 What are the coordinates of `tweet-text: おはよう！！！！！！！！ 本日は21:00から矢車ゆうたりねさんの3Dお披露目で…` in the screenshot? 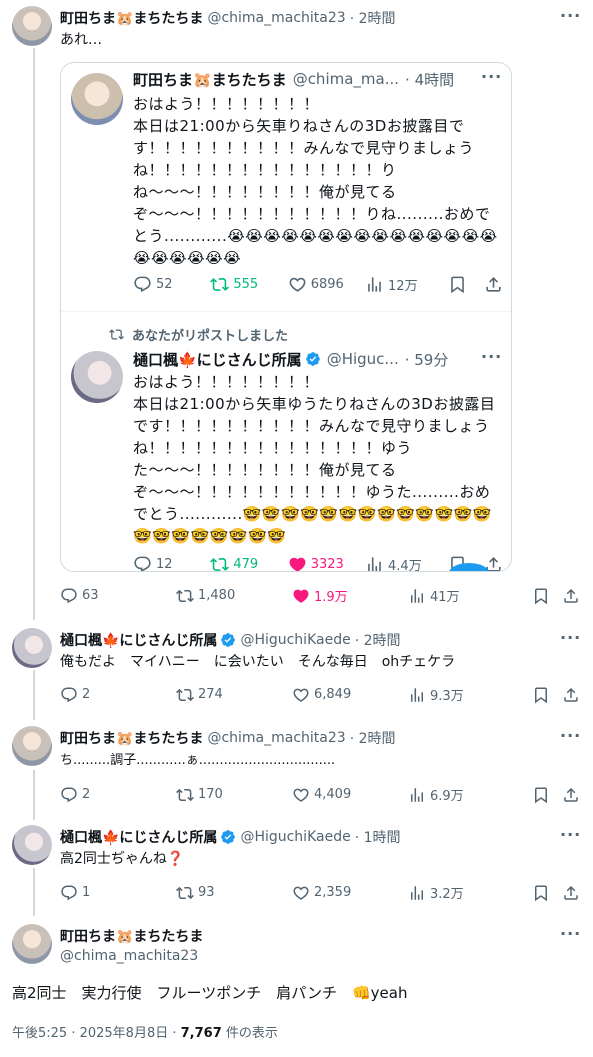 It's located at (314, 459).